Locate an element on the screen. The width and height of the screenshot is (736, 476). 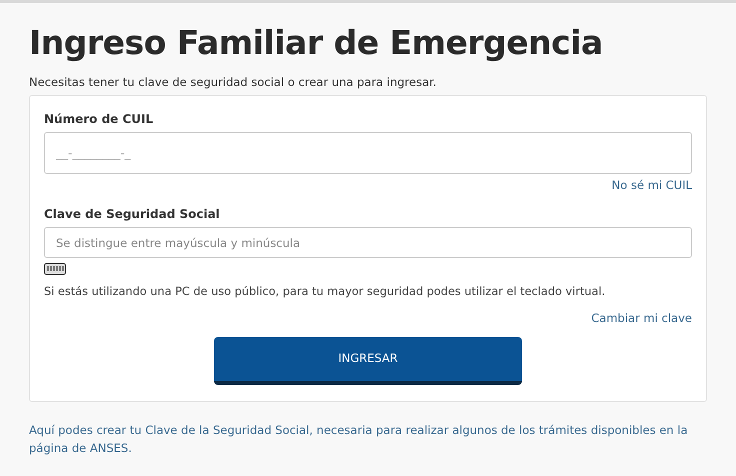
keyboard-icon is located at coordinates (55, 269).